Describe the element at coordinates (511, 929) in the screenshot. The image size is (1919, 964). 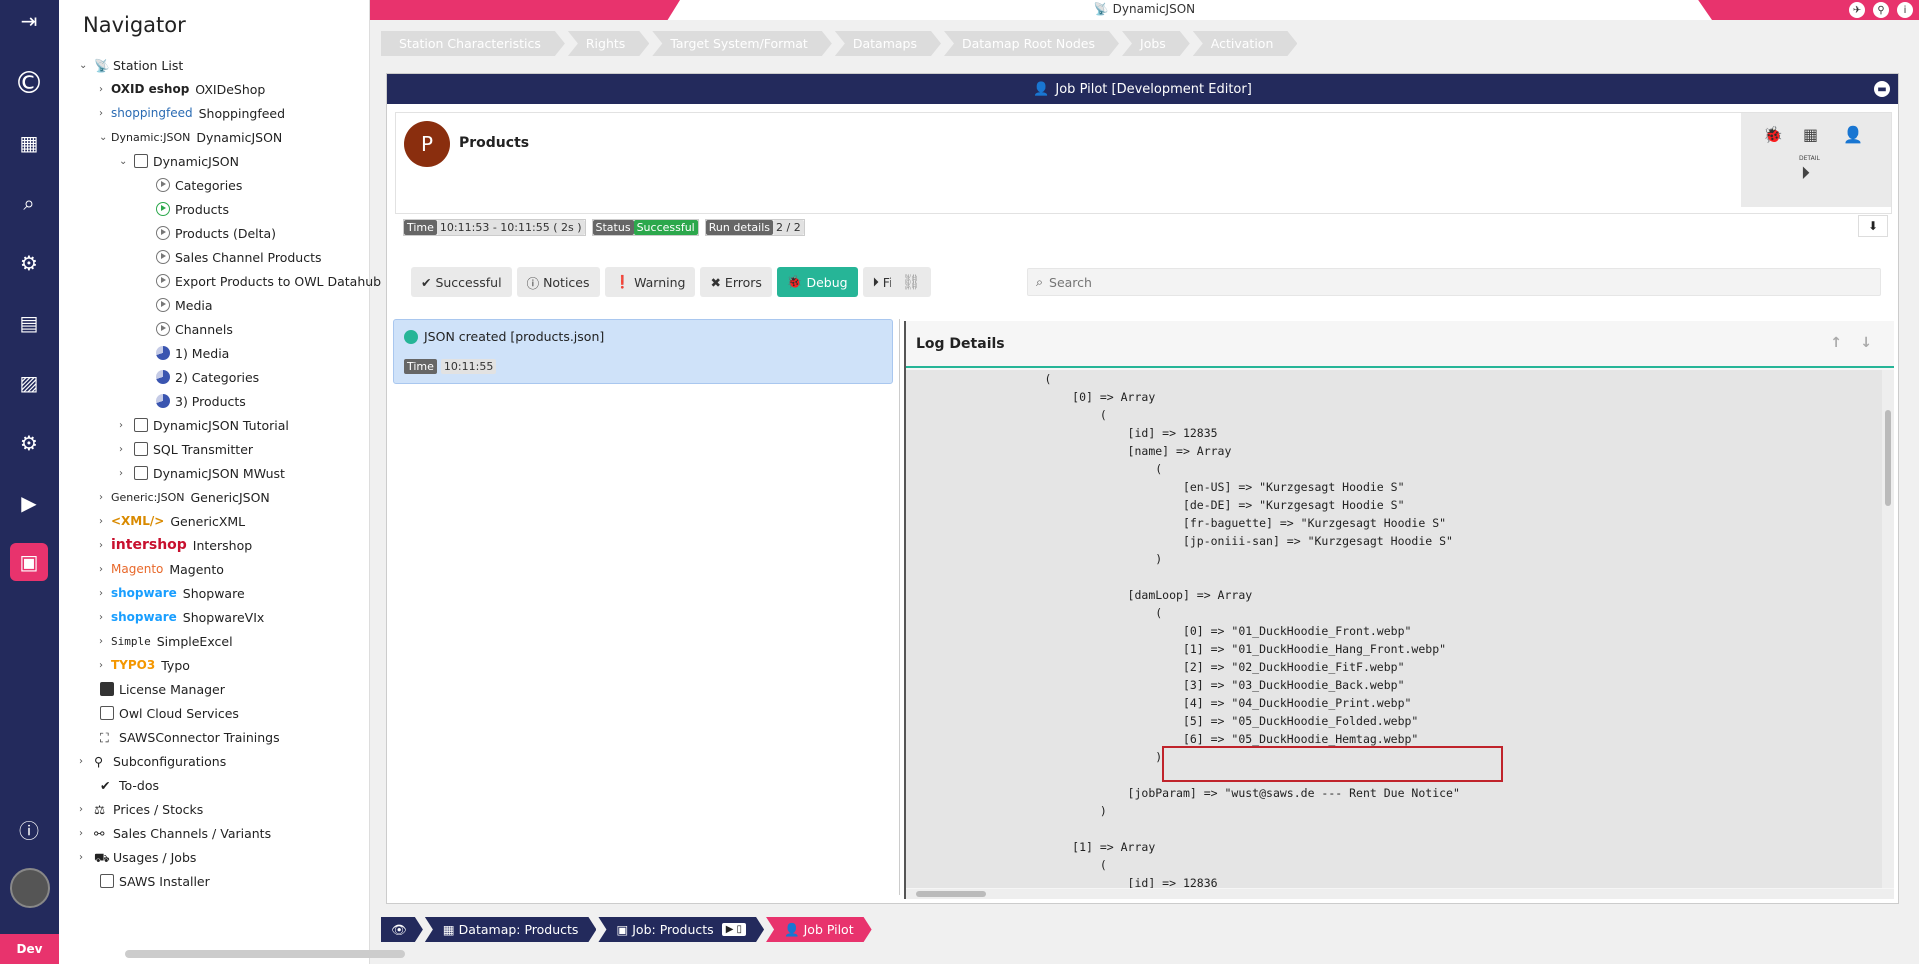
I see `crumb-datamap: ▦ Datamap: Products` at that location.